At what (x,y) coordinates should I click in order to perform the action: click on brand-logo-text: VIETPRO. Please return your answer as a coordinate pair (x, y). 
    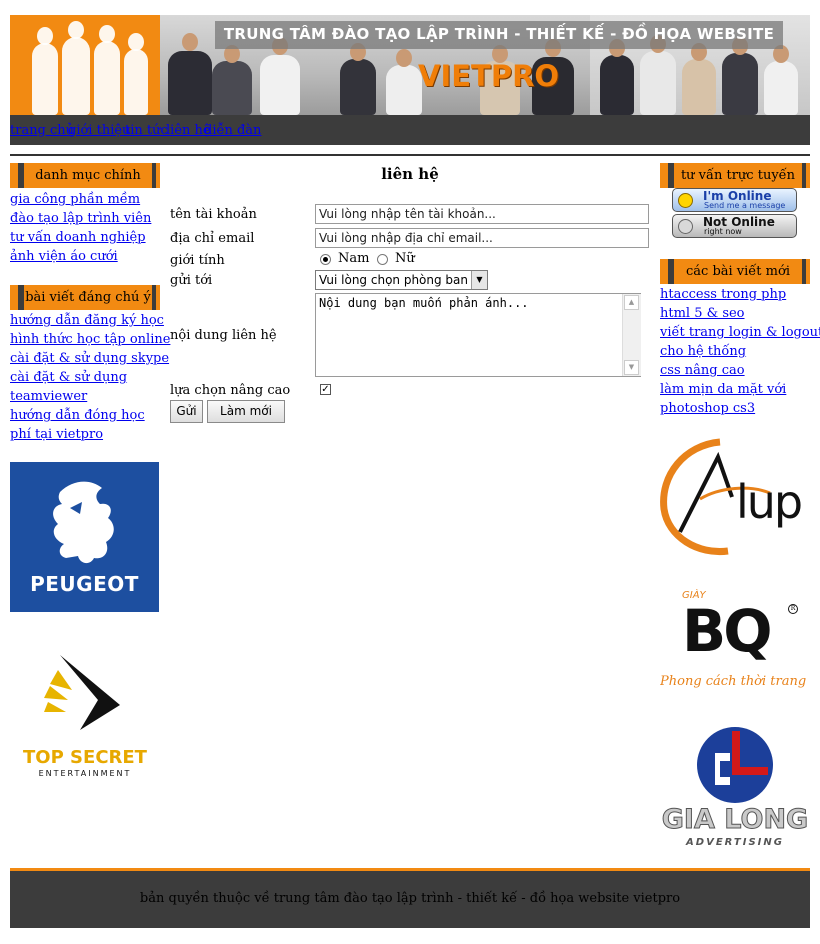
    Looking at the image, I should click on (489, 76).